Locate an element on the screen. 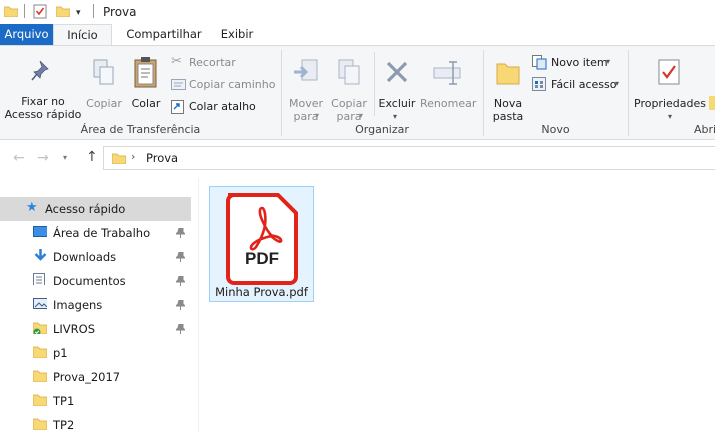 The image size is (715, 432). move-to-label-line1: Mover is located at coordinates (306, 103).